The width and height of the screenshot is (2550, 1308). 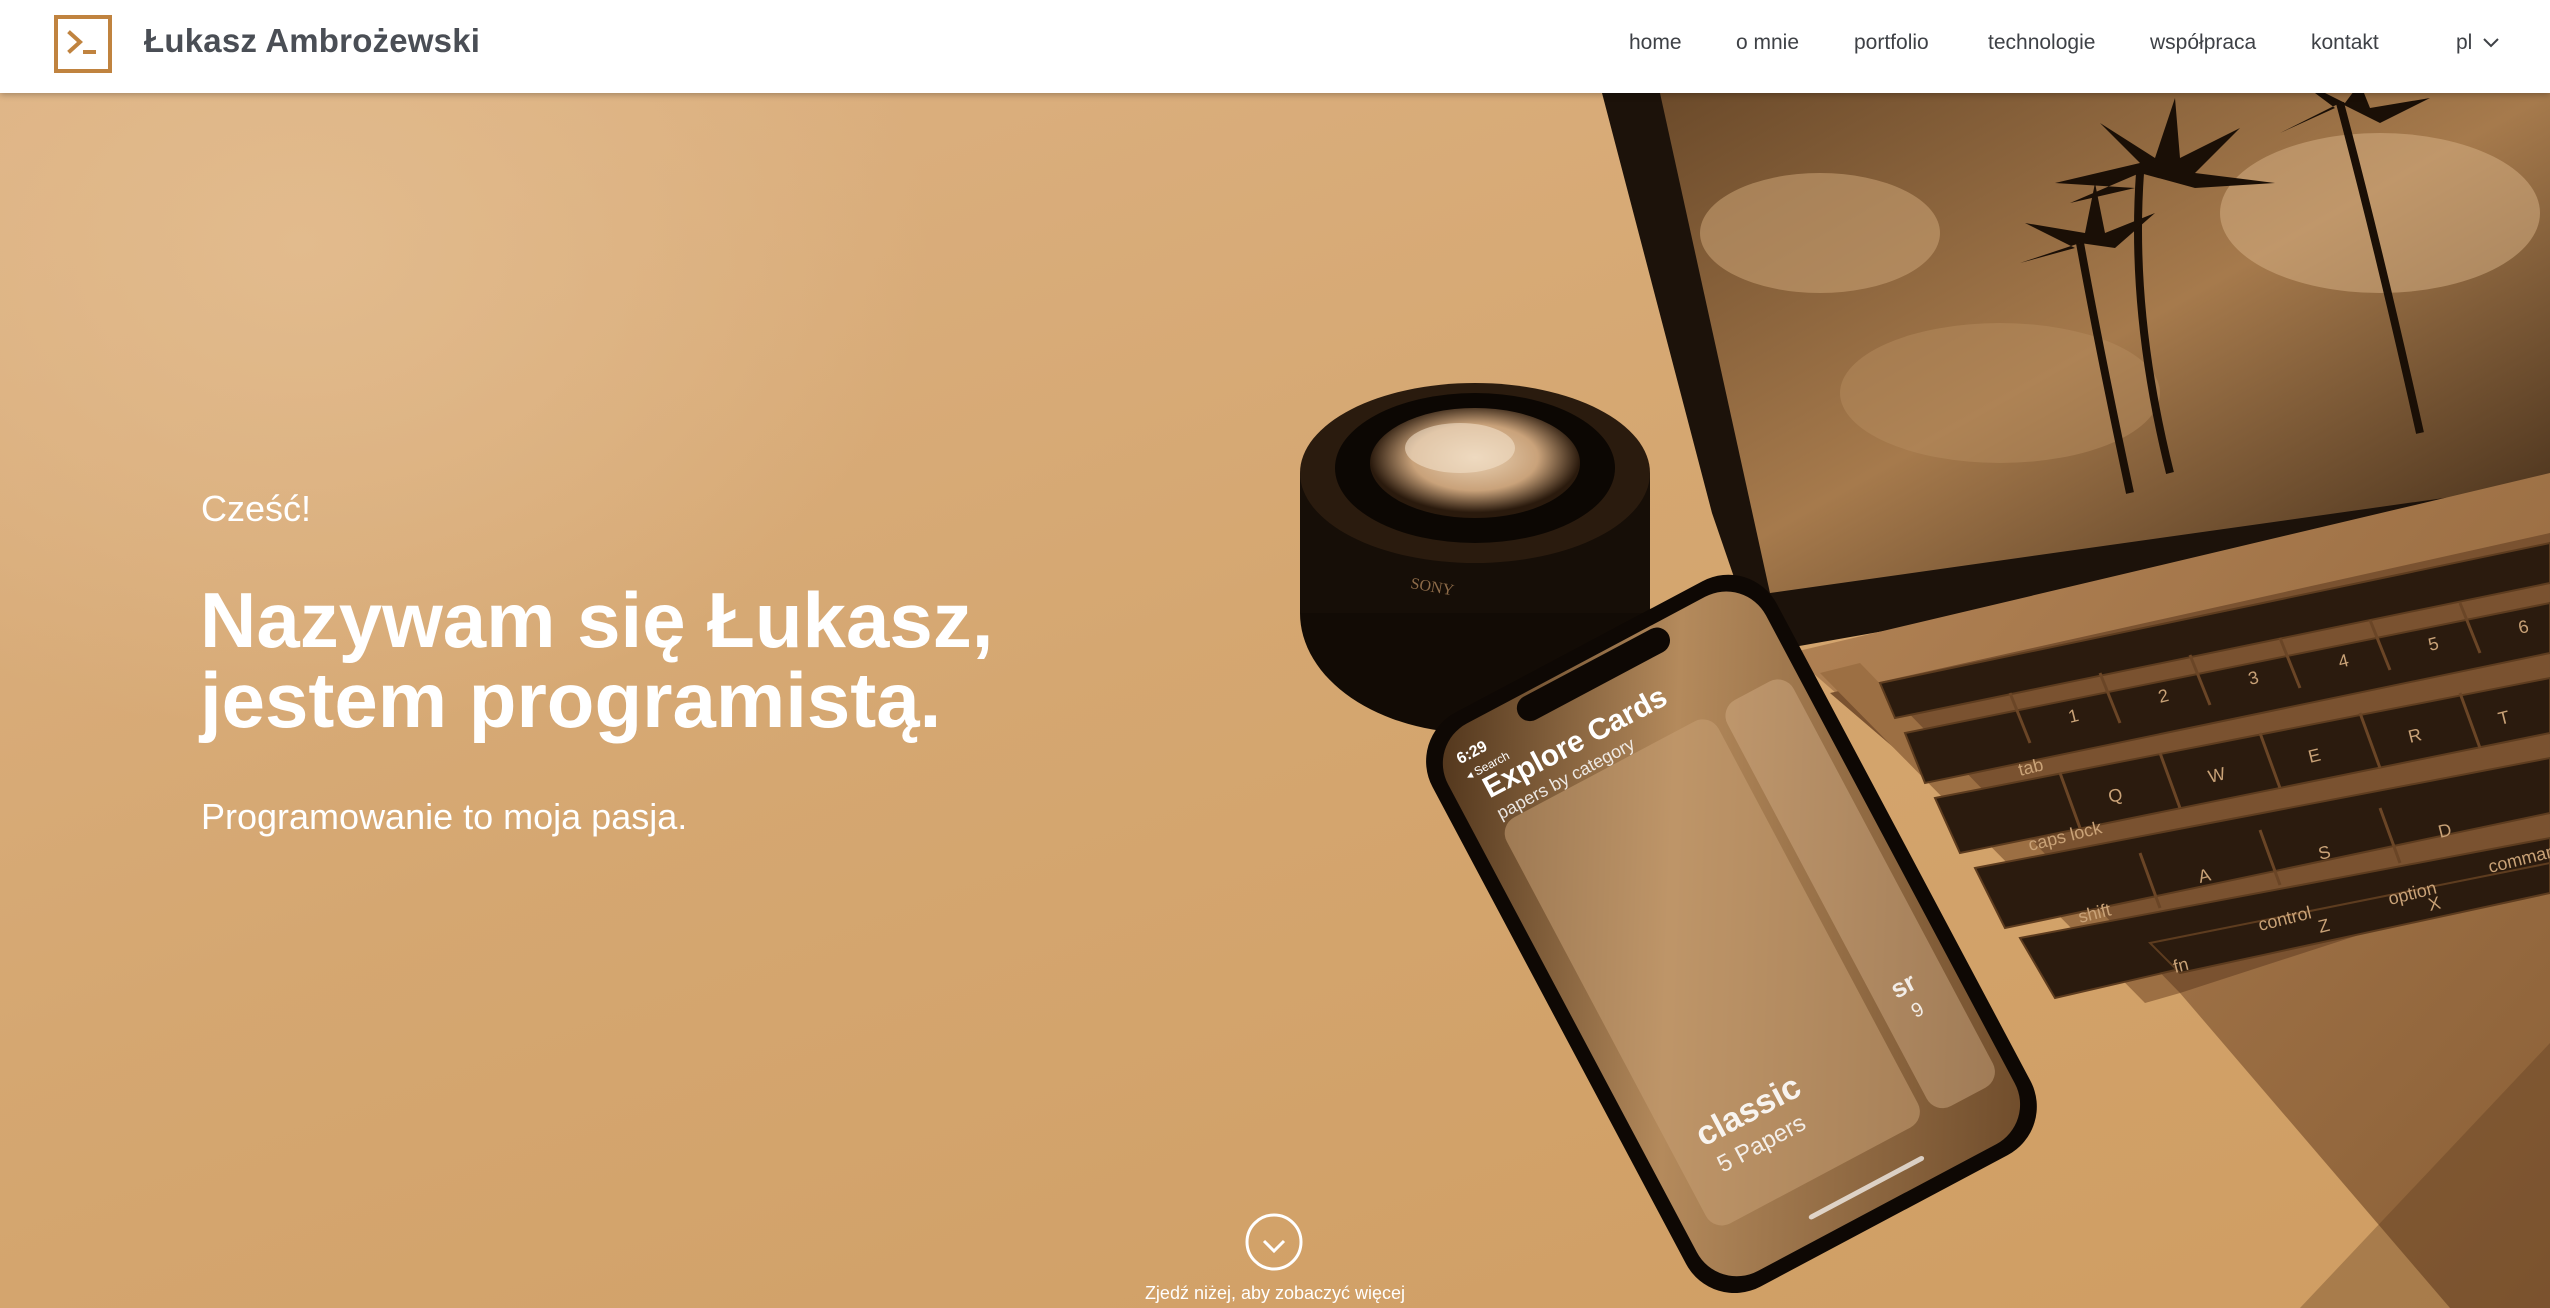 What do you see at coordinates (2203, 43) in the screenshot?
I see `nav-cooperation: współpraca` at bounding box center [2203, 43].